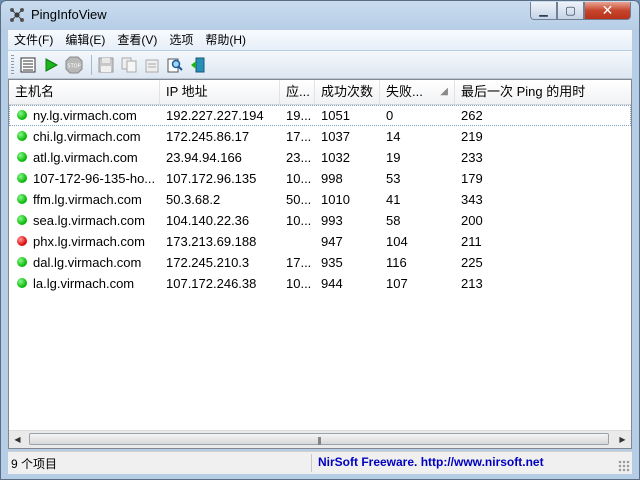  I want to click on save-button, so click(106, 65).